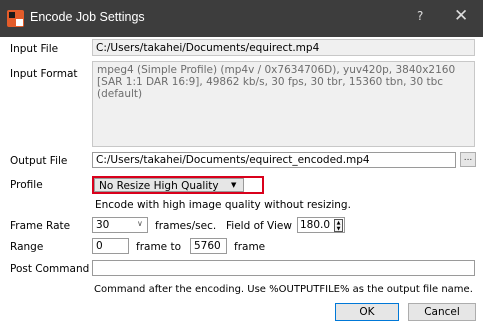 This screenshot has height=323, width=483. Describe the element at coordinates (367, 312) in the screenshot. I see `ok-button: OK` at that location.